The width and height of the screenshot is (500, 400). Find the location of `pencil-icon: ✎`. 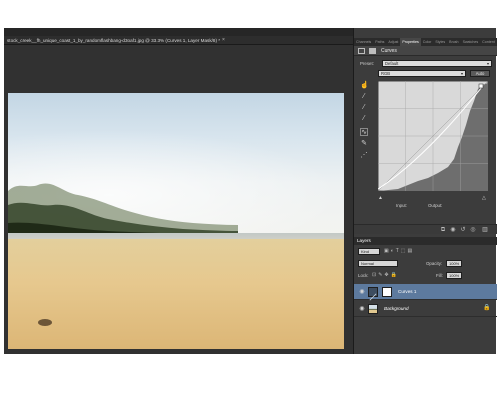

pencil-icon: ✎ is located at coordinates (364, 144).